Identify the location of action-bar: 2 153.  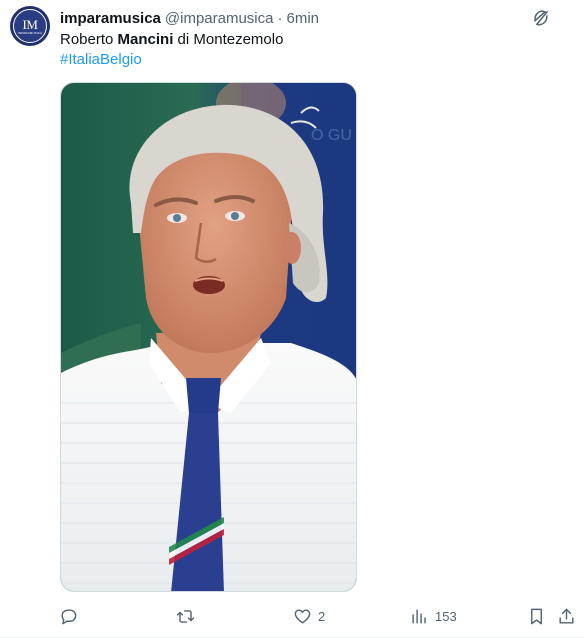
(292, 616).